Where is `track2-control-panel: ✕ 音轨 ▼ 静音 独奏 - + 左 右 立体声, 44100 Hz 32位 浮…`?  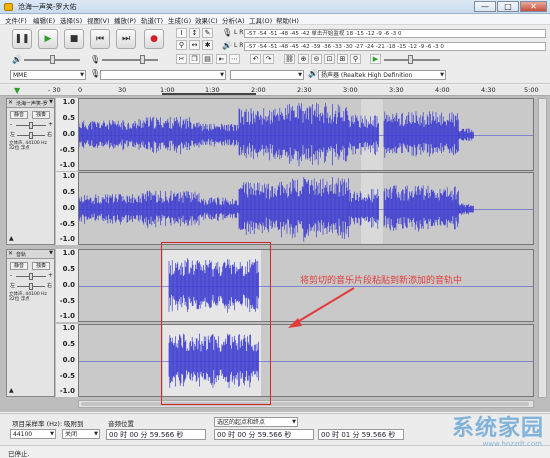
track2-control-panel: ✕ 音轨 ▼ 静音 独奏 - + 左 右 立体声, 44100 Hz 32位 浮… is located at coordinates (30, 323).